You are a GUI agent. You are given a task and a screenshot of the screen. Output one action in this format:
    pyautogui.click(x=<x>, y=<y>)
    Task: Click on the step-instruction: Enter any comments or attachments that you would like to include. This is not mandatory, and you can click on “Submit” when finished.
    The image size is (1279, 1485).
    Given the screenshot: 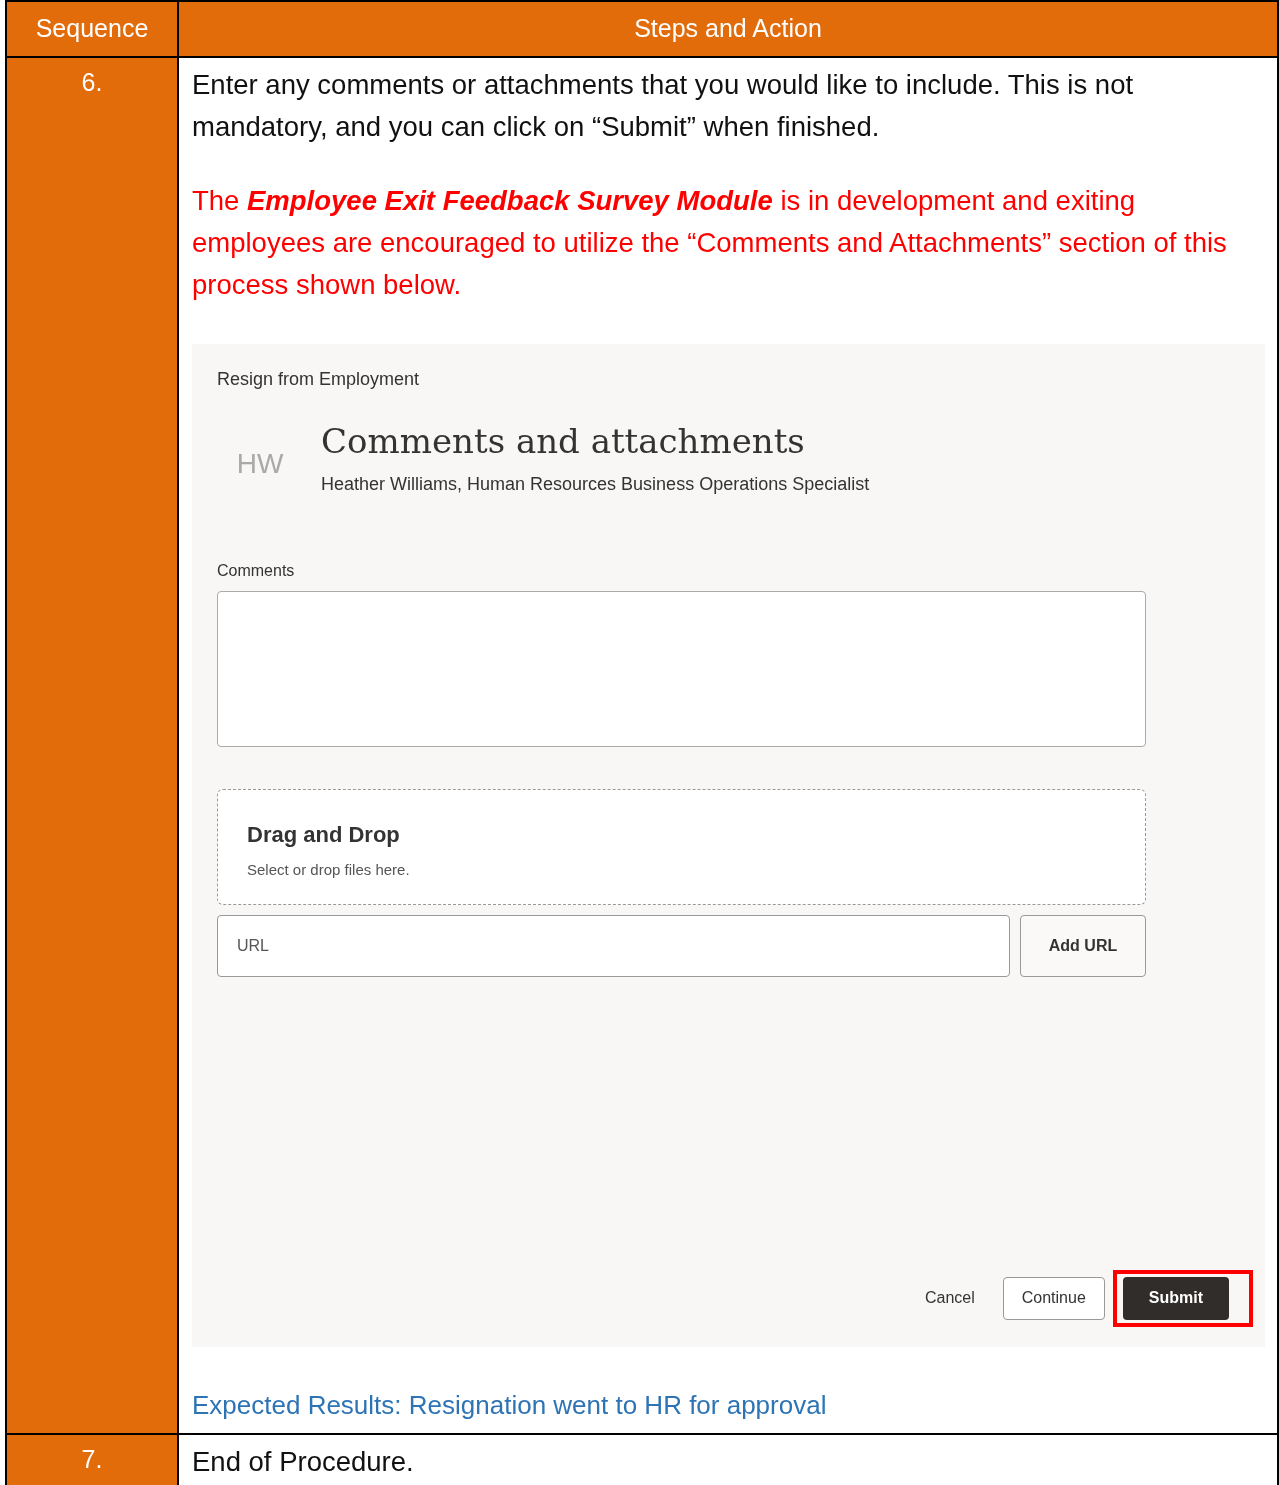 What is the action you would take?
    pyautogui.click(x=663, y=105)
    